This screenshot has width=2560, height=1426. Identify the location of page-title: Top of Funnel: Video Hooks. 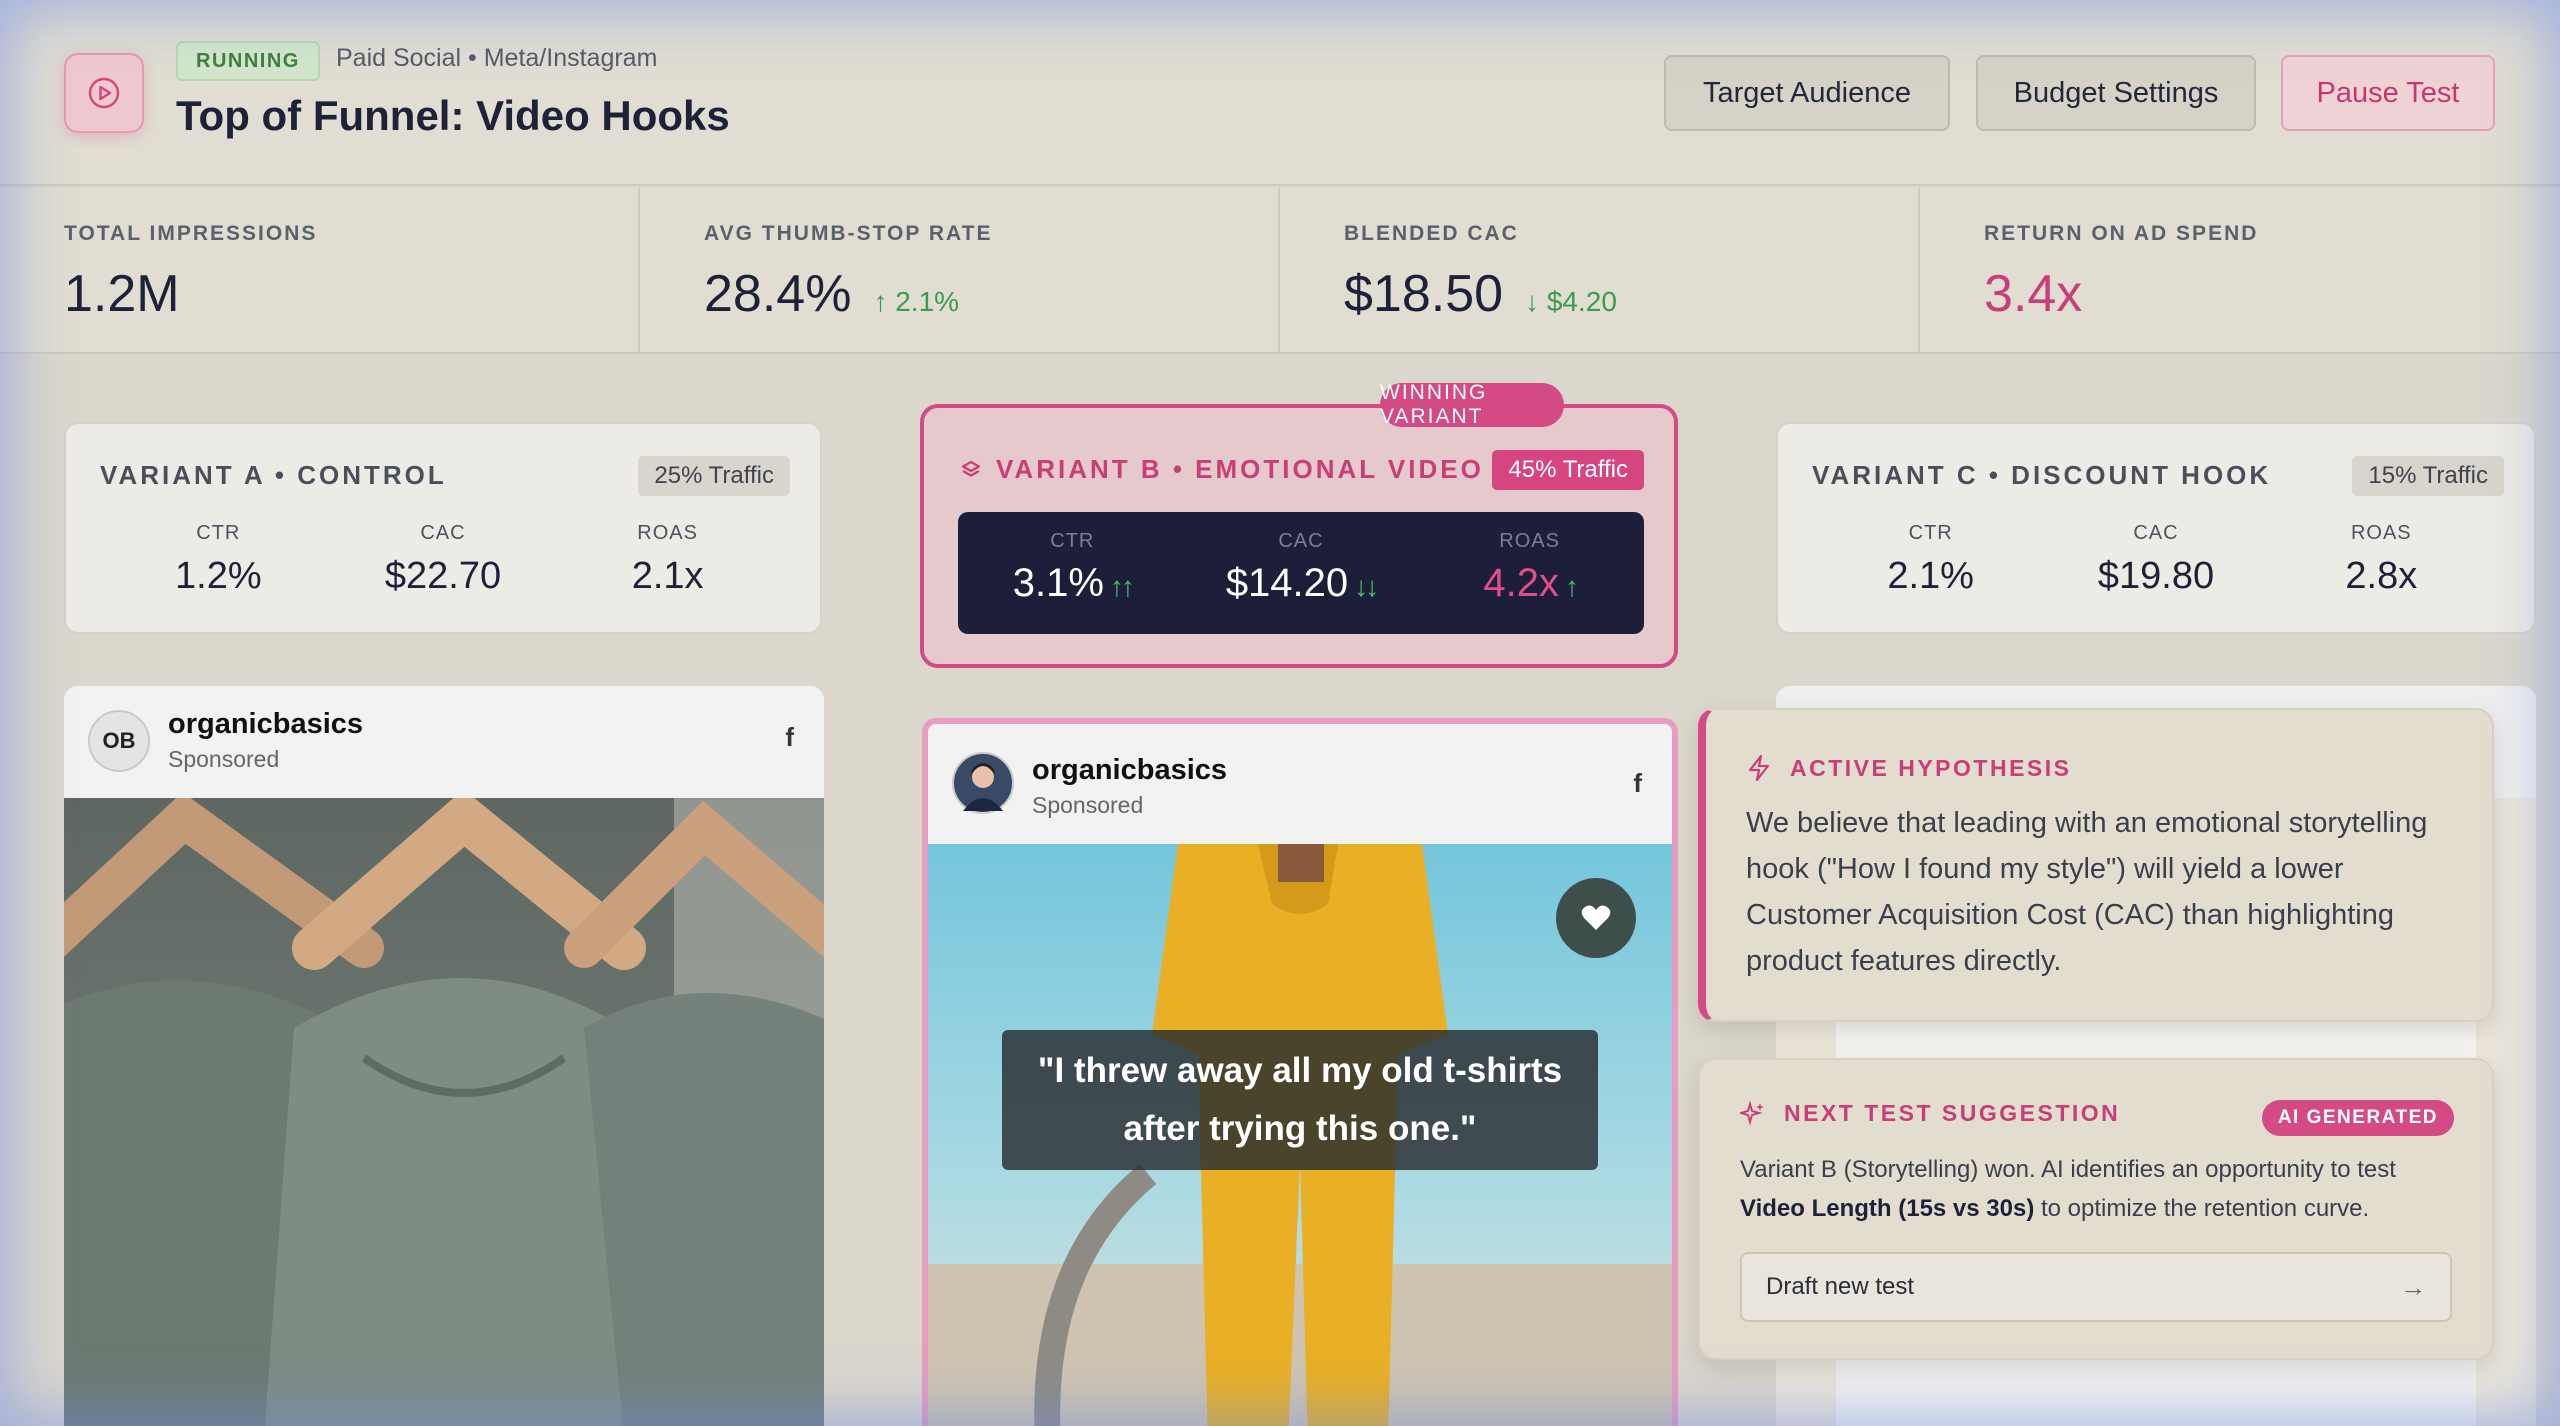
(453, 115).